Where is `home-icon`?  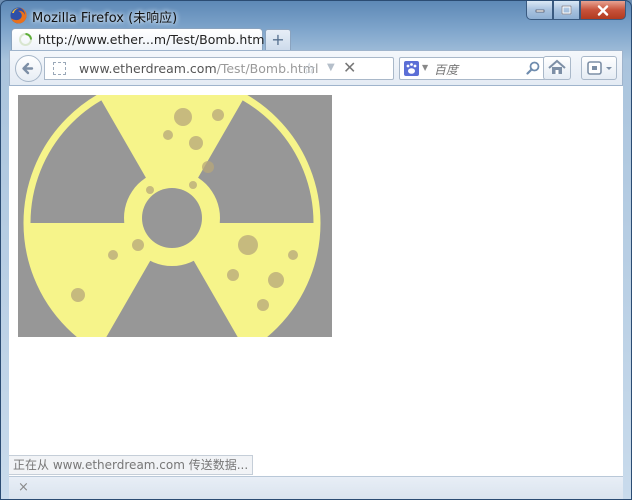
home-icon is located at coordinates (557, 66).